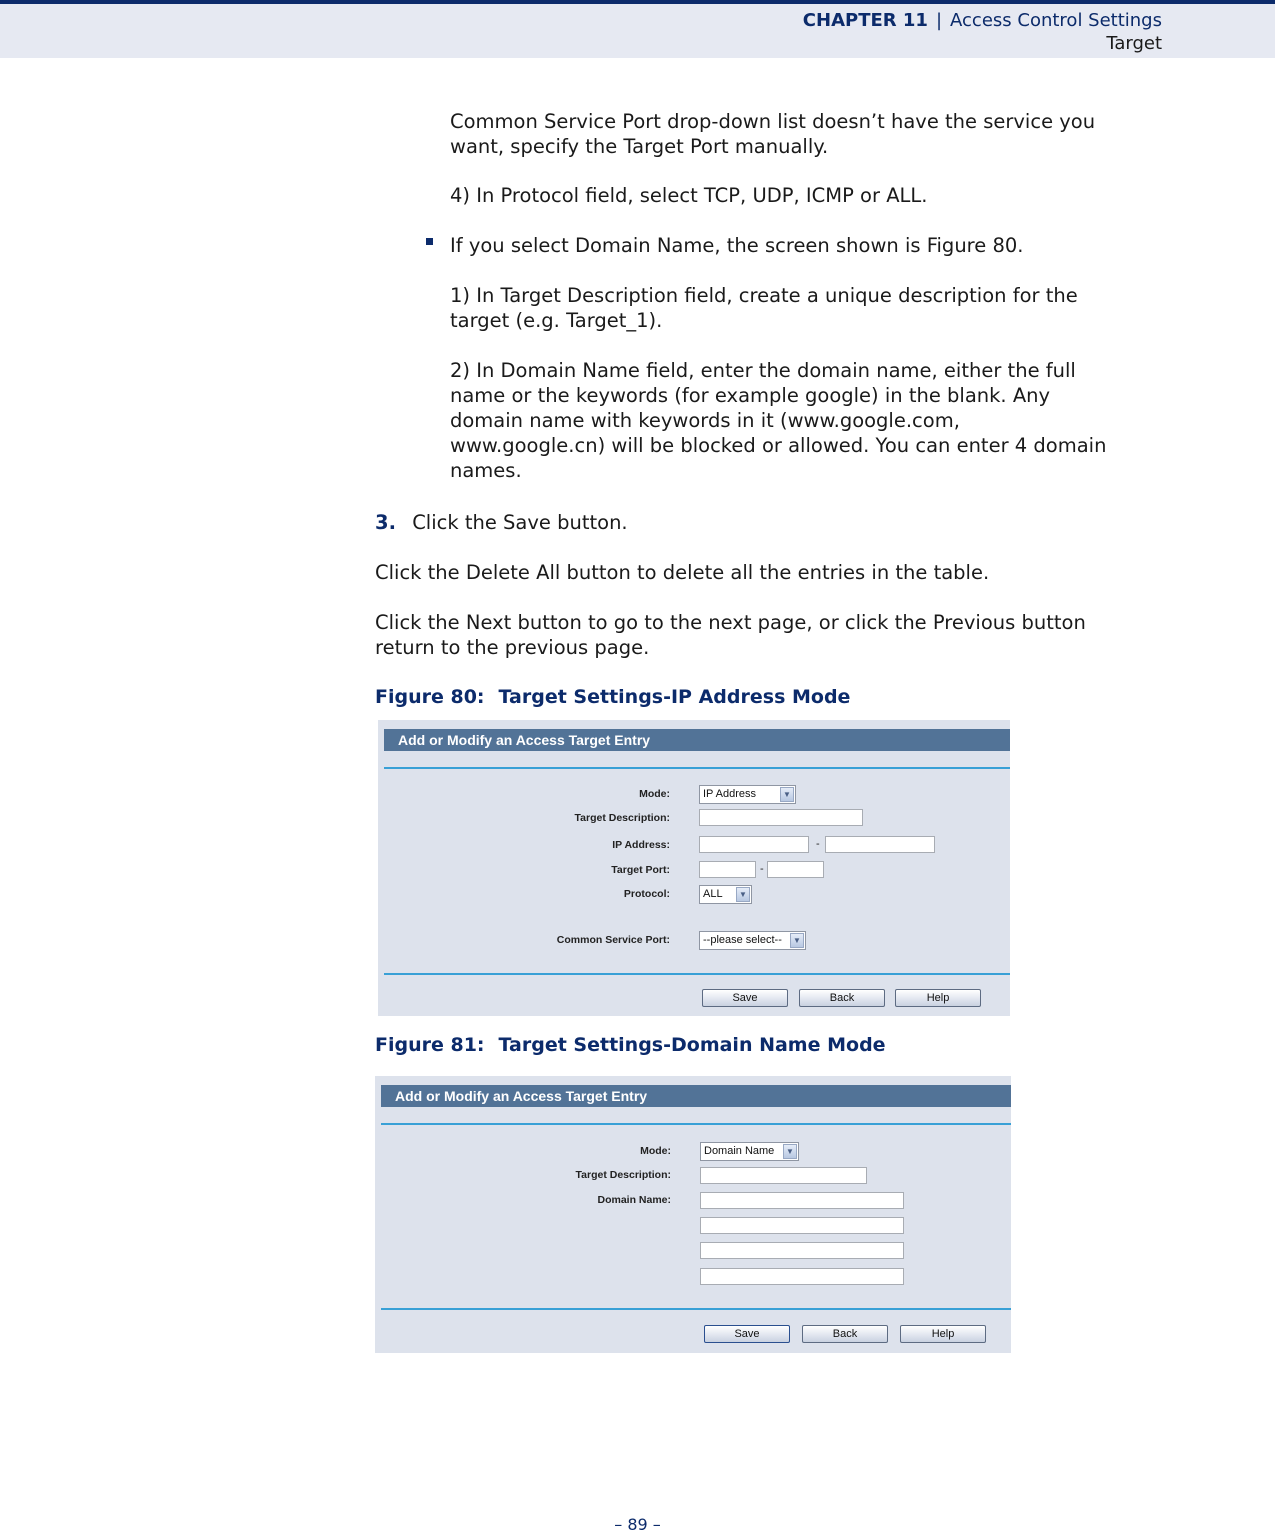 The width and height of the screenshot is (1275, 1534). Describe the element at coordinates (727, 869) in the screenshot. I see `target-port-start-input` at that location.